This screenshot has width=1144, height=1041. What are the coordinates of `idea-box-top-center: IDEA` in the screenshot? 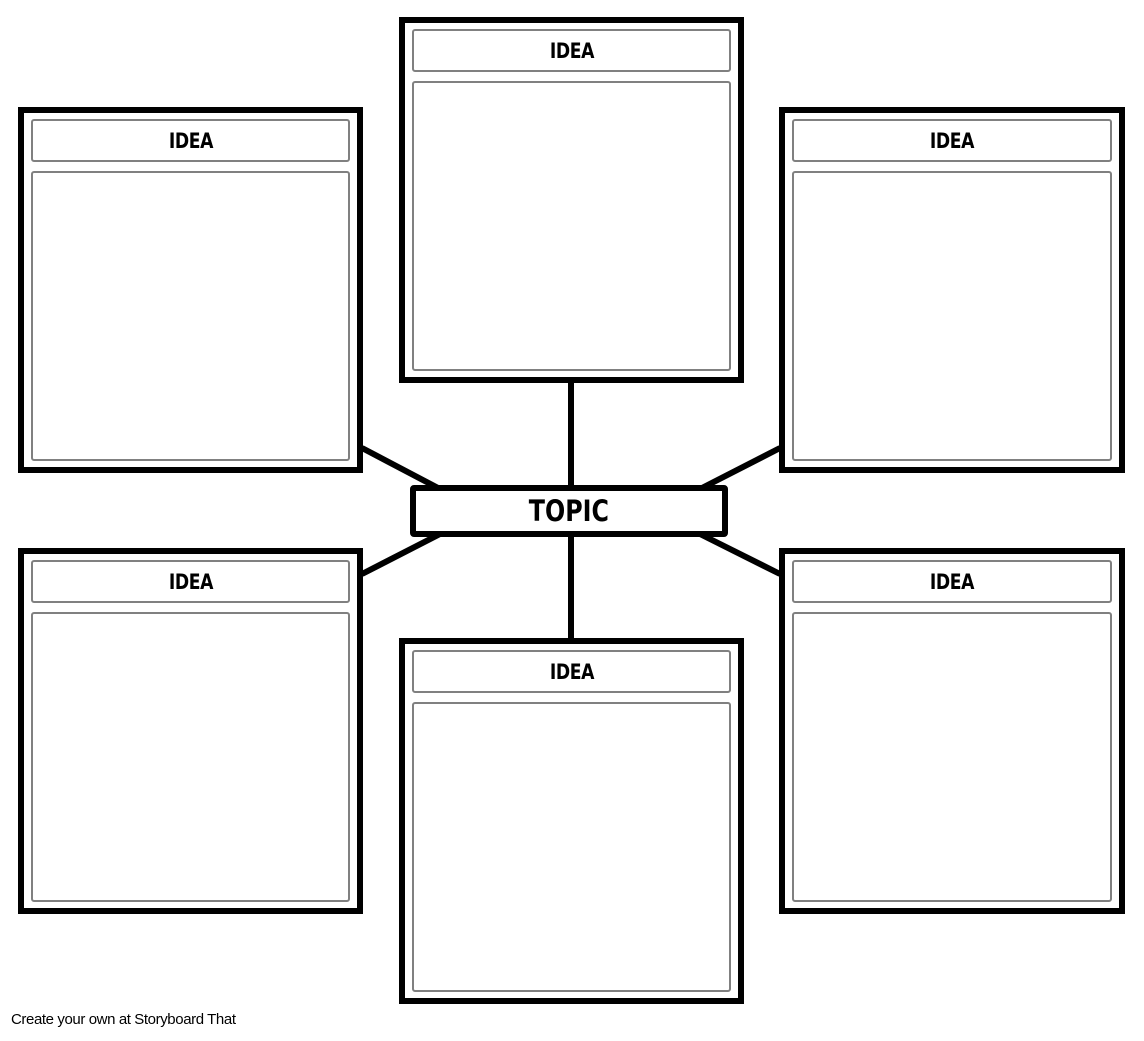 It's located at (571, 200).